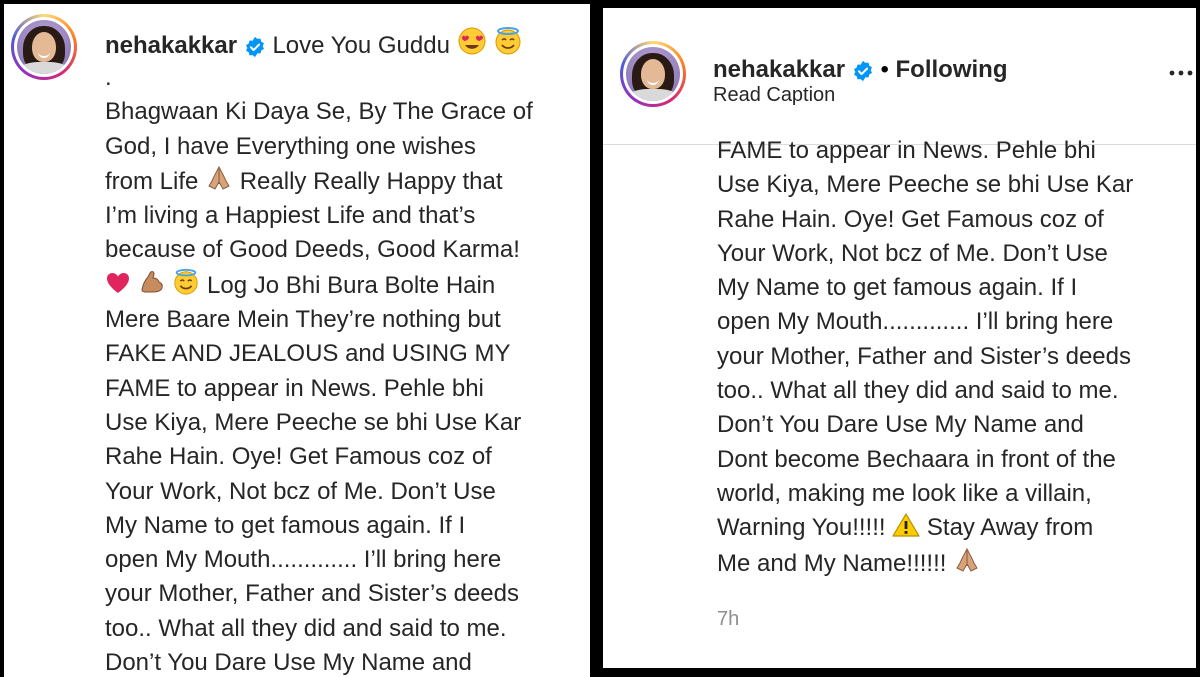 This screenshot has height=677, width=1200. I want to click on caption-text-segment: Log Jo Bhi Bura Bolte Hain, so click(351, 285).